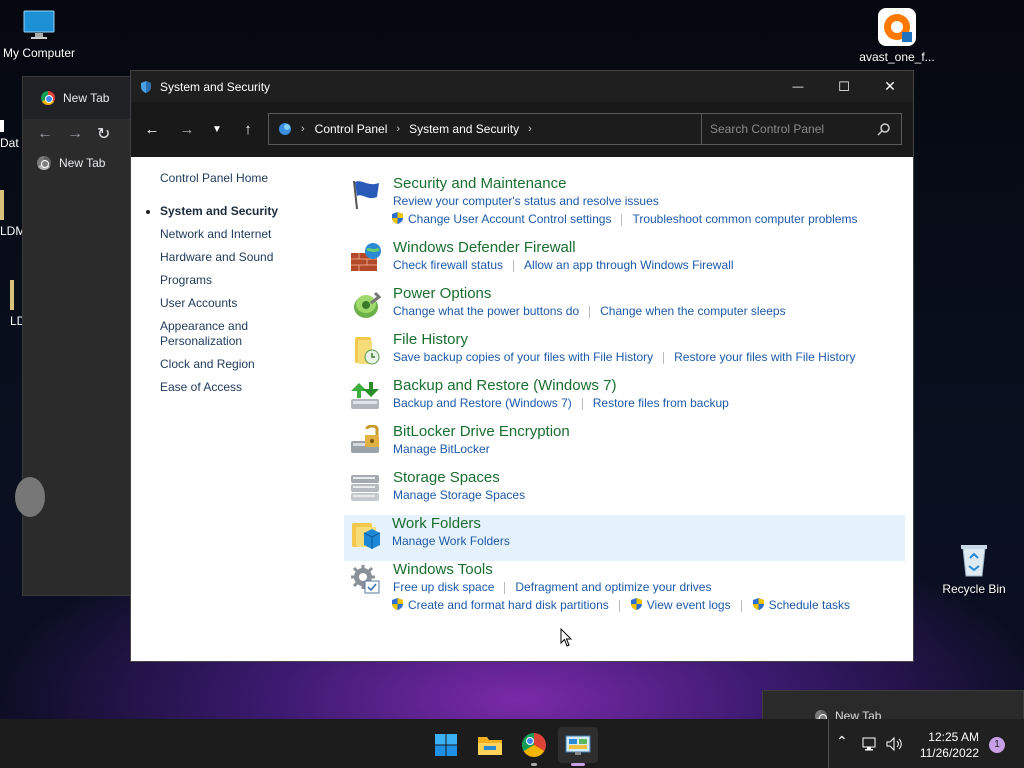 This screenshot has width=1024, height=768. What do you see at coordinates (448, 265) in the screenshot?
I see `link-check-firewall: Check firewall status` at bounding box center [448, 265].